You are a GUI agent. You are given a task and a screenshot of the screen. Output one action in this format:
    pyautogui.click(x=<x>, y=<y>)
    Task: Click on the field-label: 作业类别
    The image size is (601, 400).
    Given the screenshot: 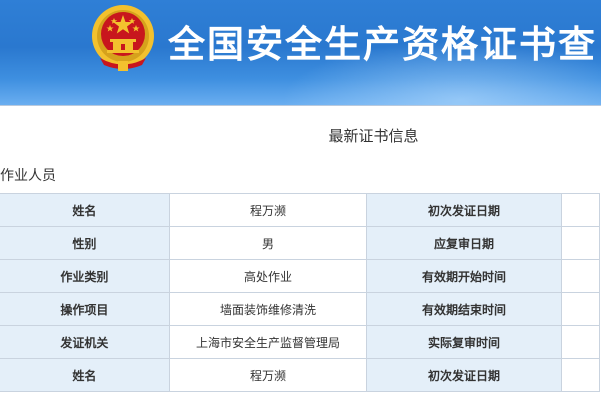 What is the action you would take?
    pyautogui.click(x=85, y=276)
    